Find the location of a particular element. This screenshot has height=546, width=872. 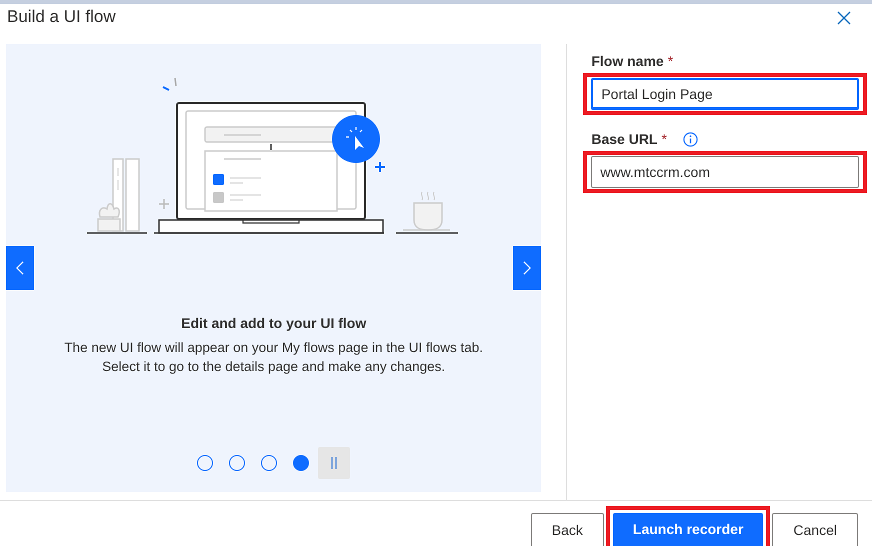

pause-icon is located at coordinates (334, 463).